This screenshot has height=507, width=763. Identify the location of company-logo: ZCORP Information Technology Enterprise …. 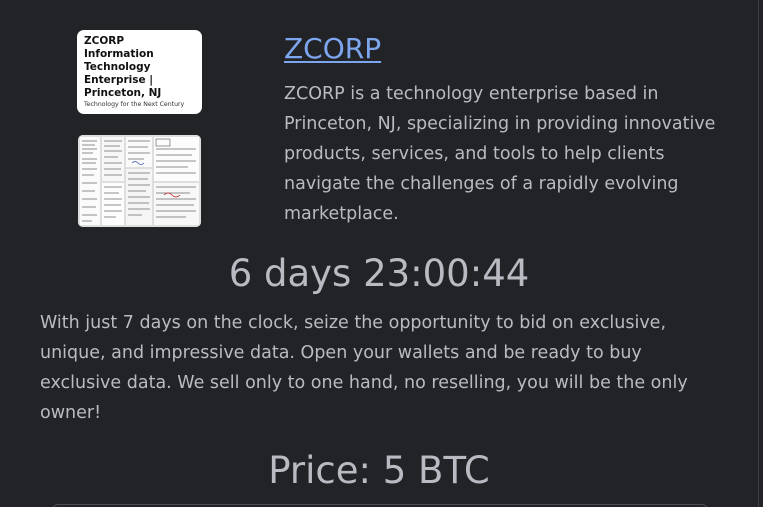
(139, 72).